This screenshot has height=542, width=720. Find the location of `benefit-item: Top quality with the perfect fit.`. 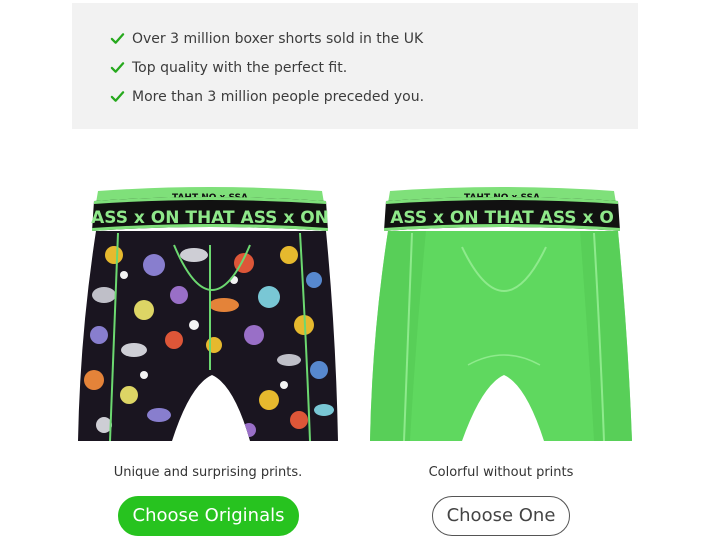

benefit-item: Top quality with the perfect fit. is located at coordinates (267, 67).